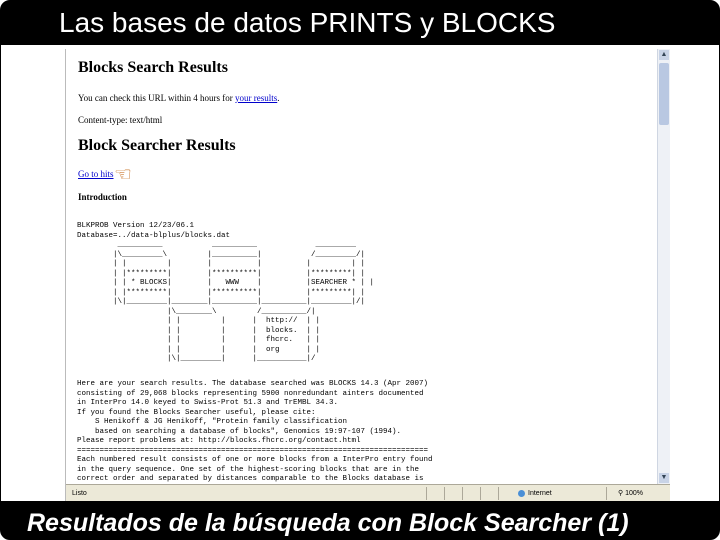 The width and height of the screenshot is (720, 540). What do you see at coordinates (120, 120) in the screenshot?
I see `content-type-text: Content-type: text/html` at bounding box center [120, 120].